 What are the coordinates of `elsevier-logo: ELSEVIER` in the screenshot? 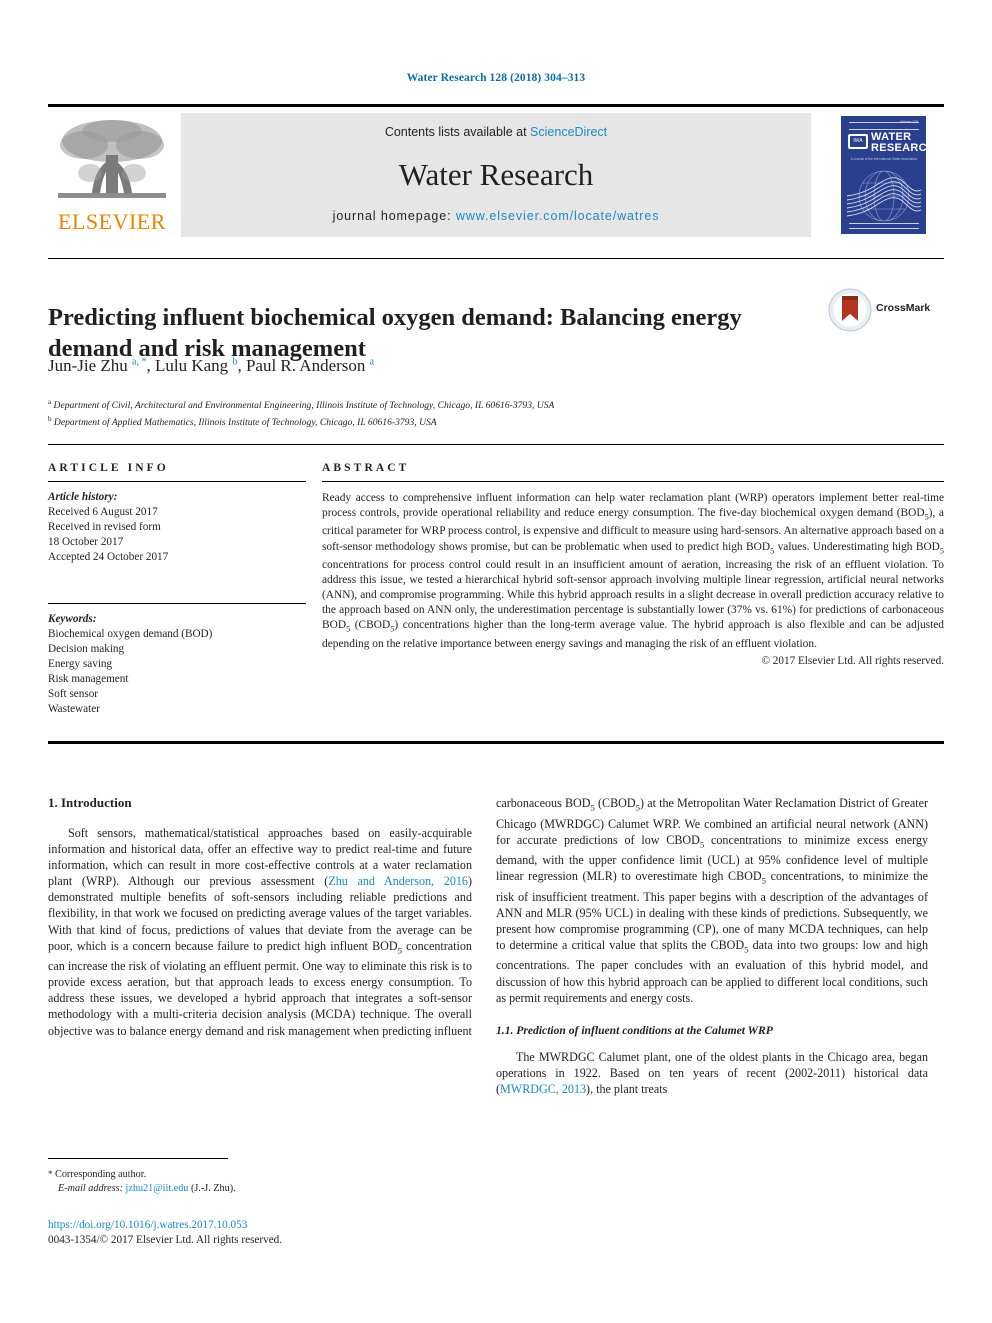 It's located at (112, 175).